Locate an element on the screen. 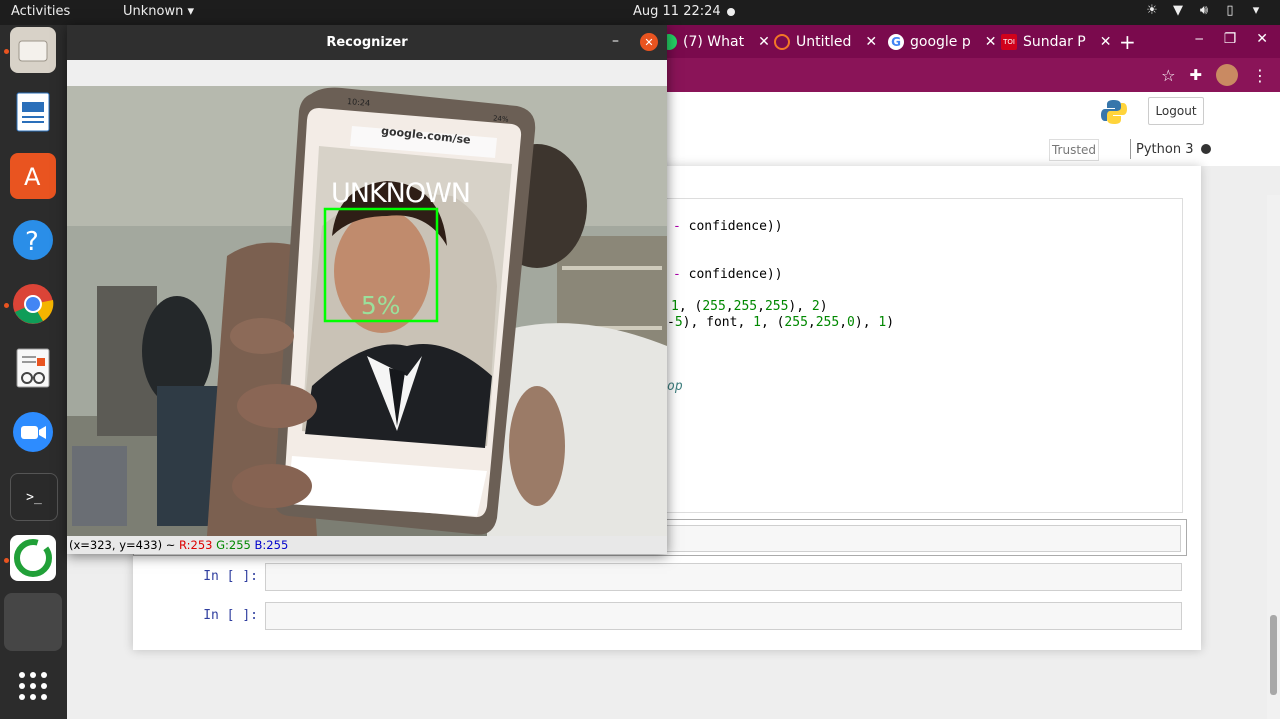  new-tab-button: + is located at coordinates (1127, 42).